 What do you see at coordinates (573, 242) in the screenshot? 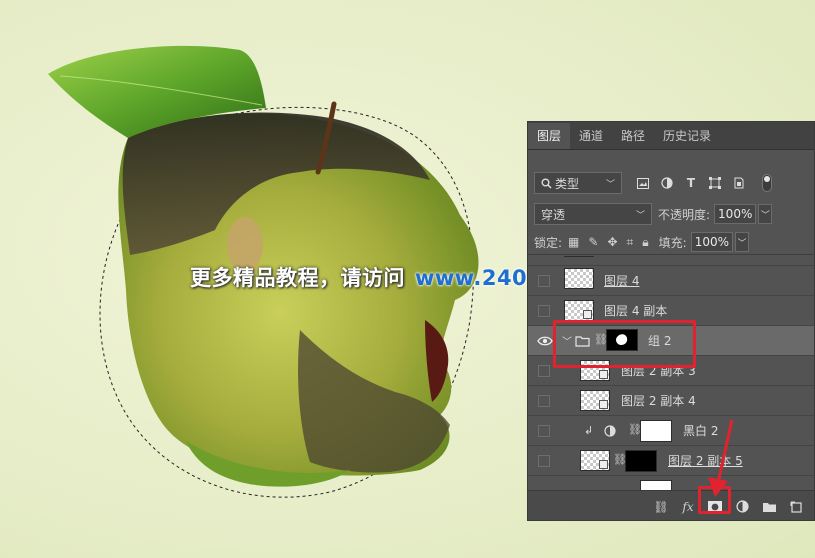
I see `lock-transparent-icon: ▦` at bounding box center [573, 242].